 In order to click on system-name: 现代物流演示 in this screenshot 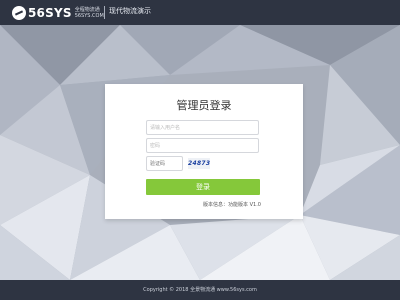, I will do `click(130, 11)`.